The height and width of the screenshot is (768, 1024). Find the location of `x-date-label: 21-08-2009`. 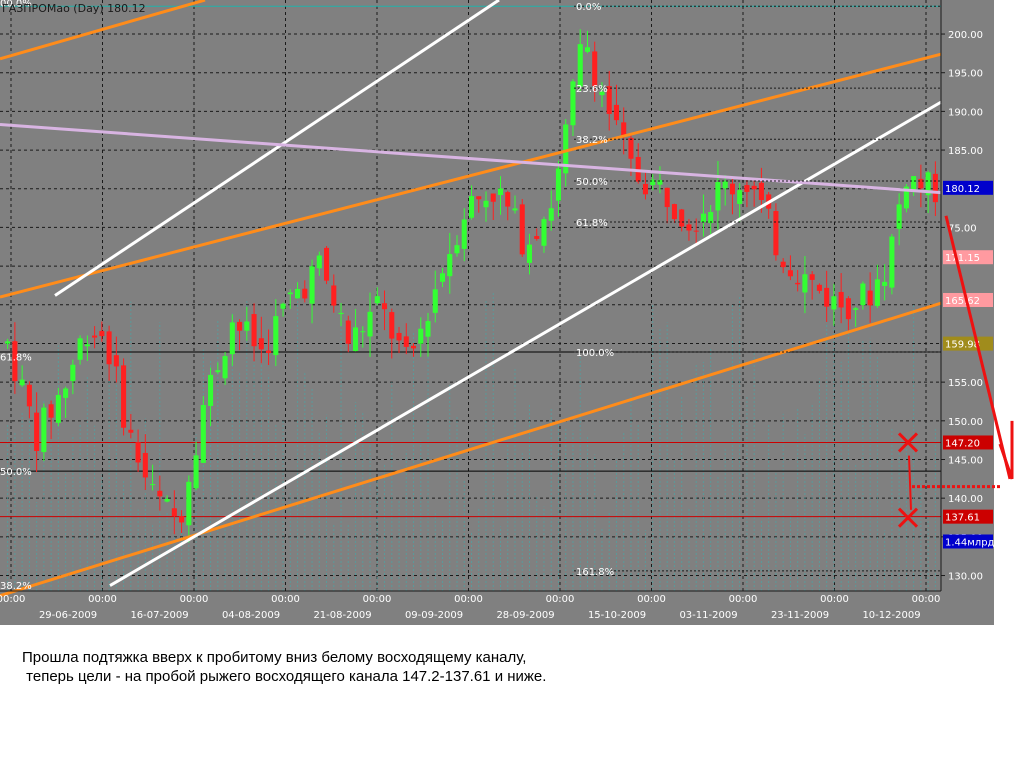

x-date-label: 21-08-2009 is located at coordinates (342, 615).